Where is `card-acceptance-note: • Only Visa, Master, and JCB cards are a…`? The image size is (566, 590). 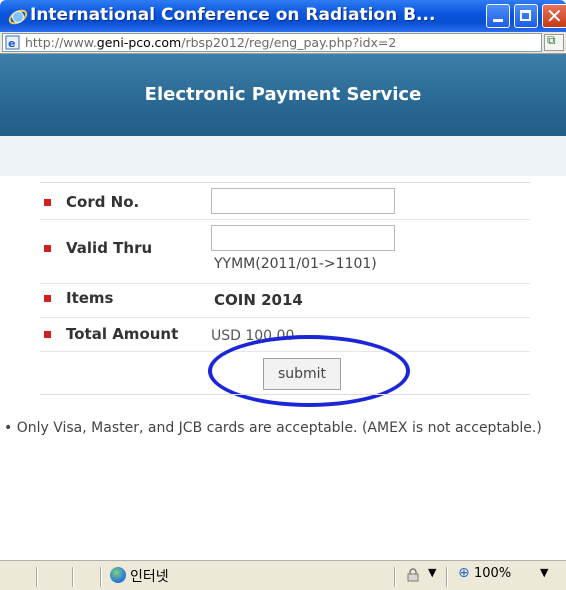
card-acceptance-note: • Only Visa, Master, and JCB cards are a… is located at coordinates (273, 428).